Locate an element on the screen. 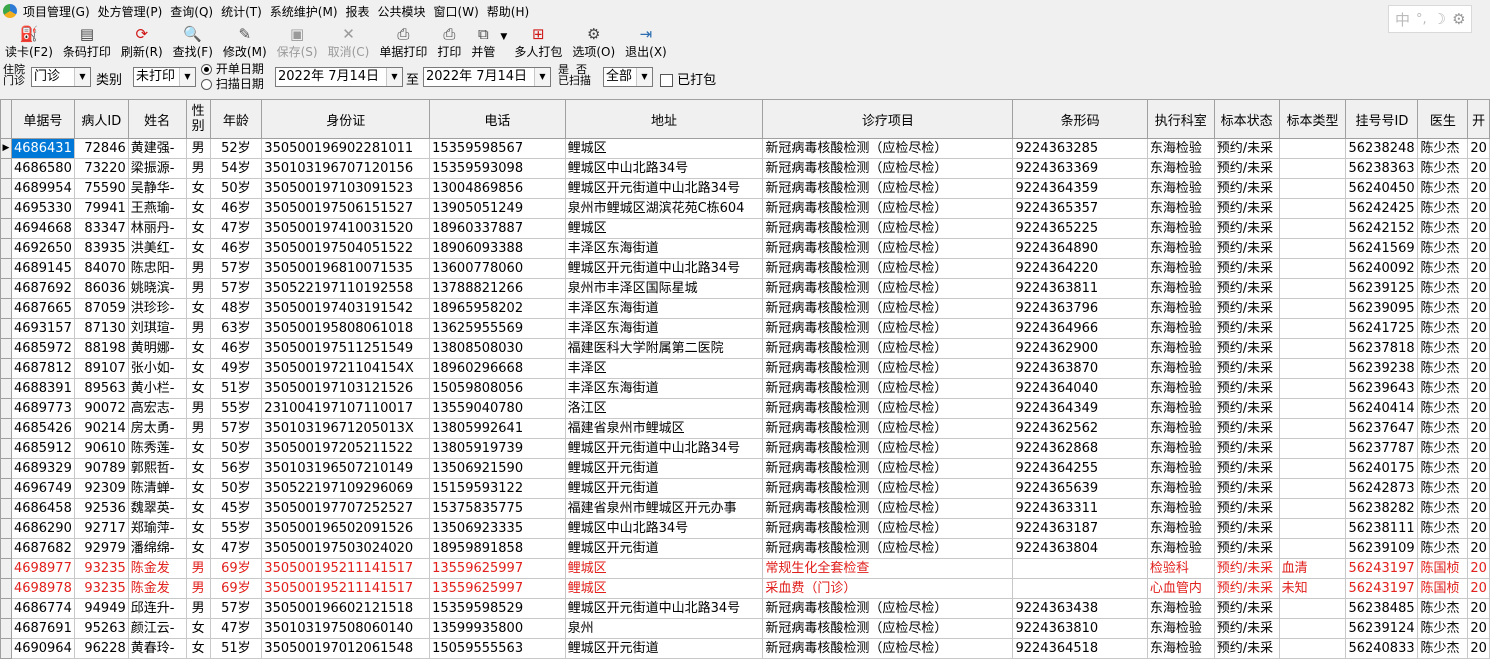 This screenshot has height=668, width=1490. table-cell: 350103196507210149 is located at coordinates (346, 468).